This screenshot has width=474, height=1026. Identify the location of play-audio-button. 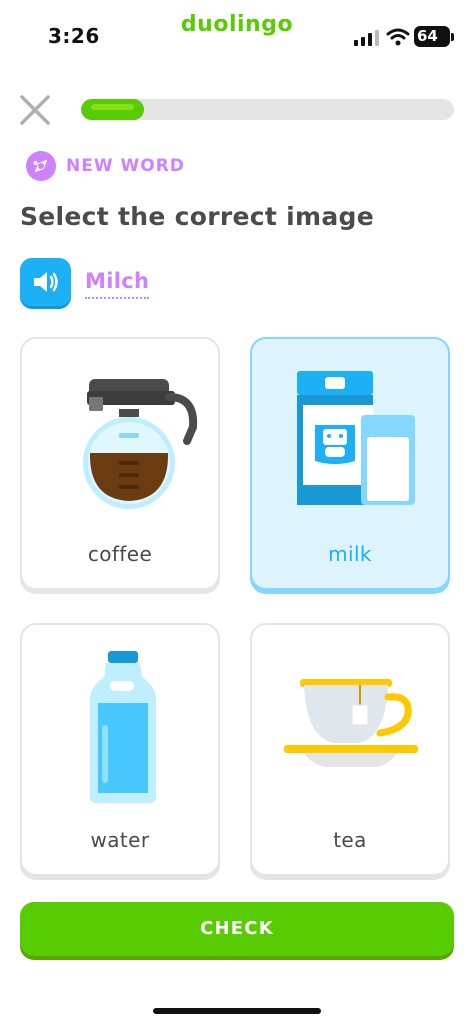
(45, 282).